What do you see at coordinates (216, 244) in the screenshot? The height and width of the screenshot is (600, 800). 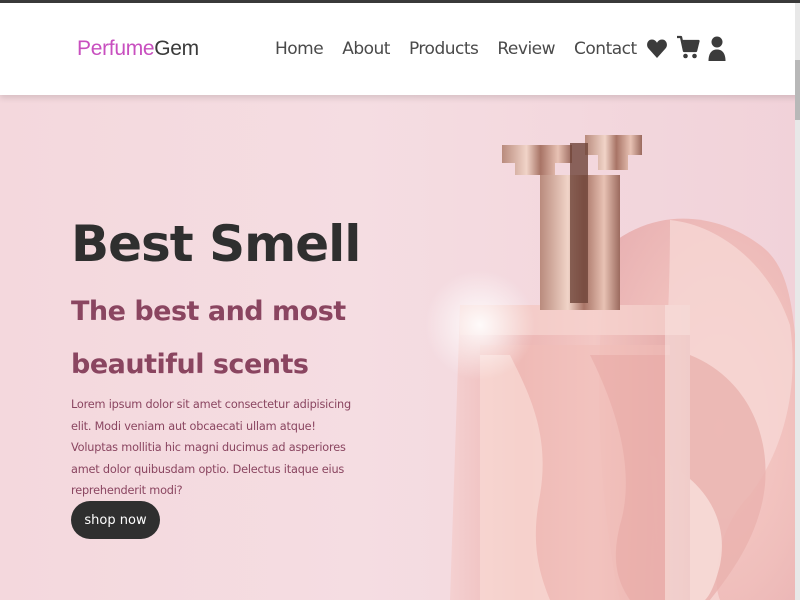 I see `hero-title: Best Smell` at bounding box center [216, 244].